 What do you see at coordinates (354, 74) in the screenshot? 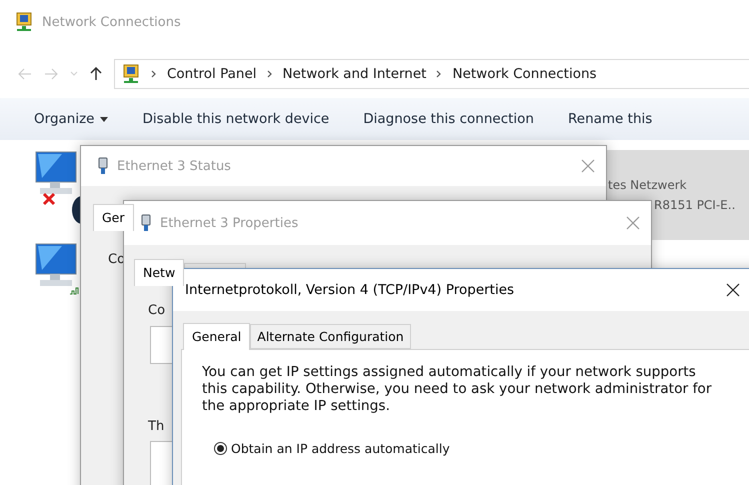
I see `breadcrumb: Network and Internet` at bounding box center [354, 74].